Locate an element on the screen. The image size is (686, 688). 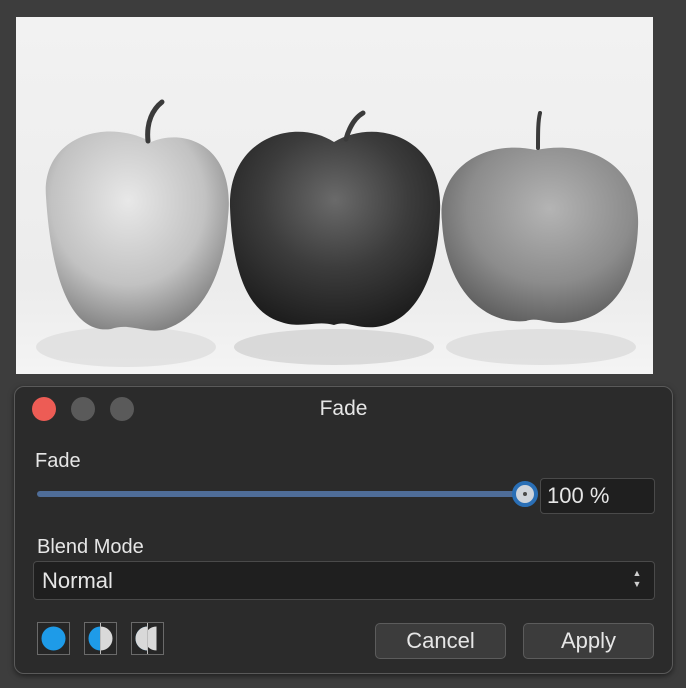
dialog-title: Fade is located at coordinates (343, 408).